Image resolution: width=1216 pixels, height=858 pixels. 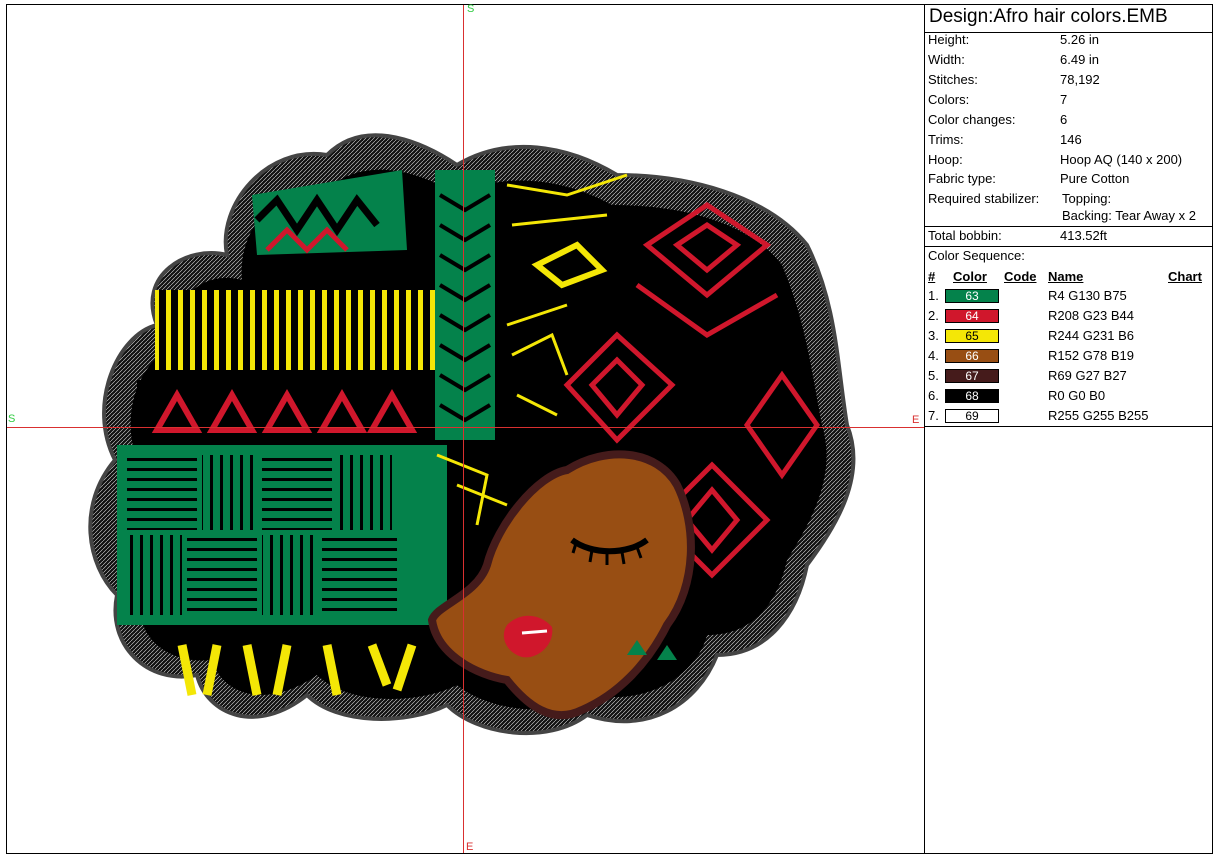 I want to click on list-item-number: 5., so click(x=933, y=375).